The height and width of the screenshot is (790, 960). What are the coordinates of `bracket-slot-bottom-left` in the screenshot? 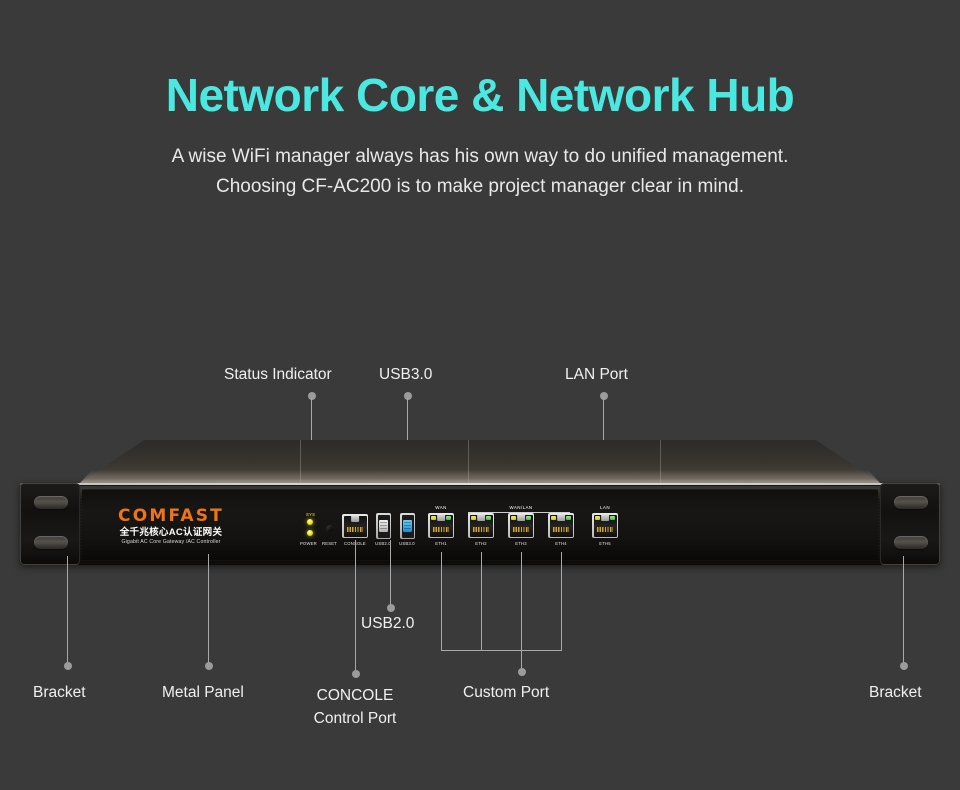 It's located at (51, 542).